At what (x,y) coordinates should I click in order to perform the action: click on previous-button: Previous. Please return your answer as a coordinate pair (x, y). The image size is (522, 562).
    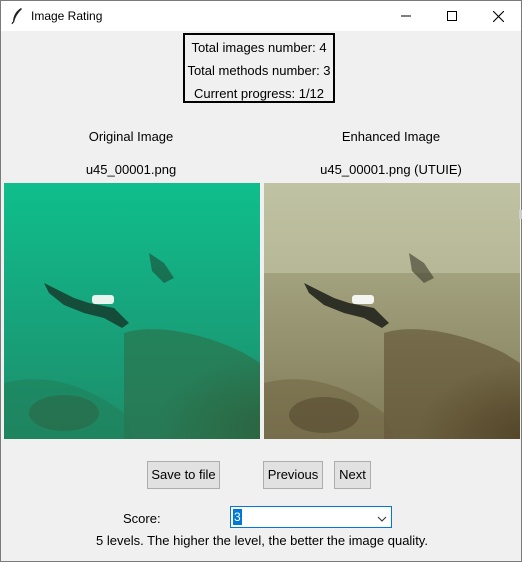
    Looking at the image, I should click on (293, 475).